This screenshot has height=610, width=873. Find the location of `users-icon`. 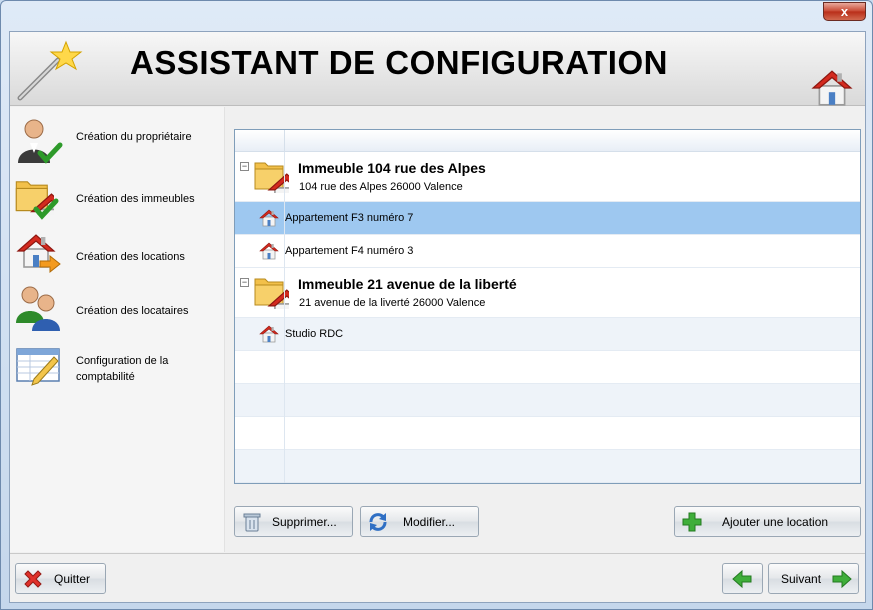

users-icon is located at coordinates (38, 308).